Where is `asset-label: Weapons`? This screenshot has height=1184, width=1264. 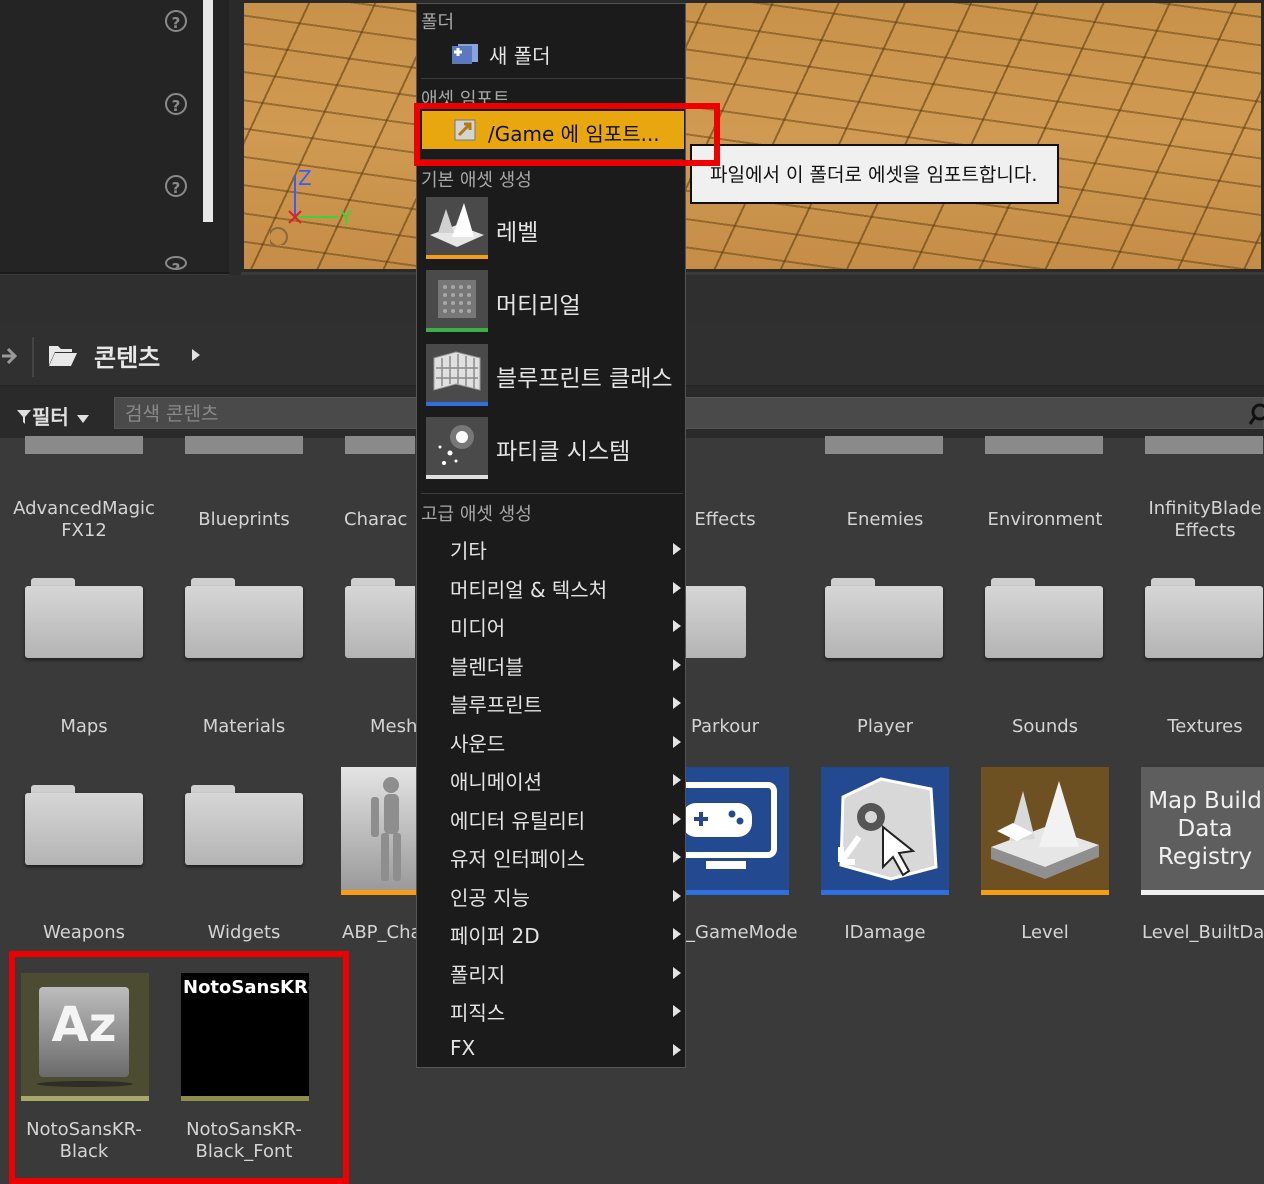 asset-label: Weapons is located at coordinates (84, 932).